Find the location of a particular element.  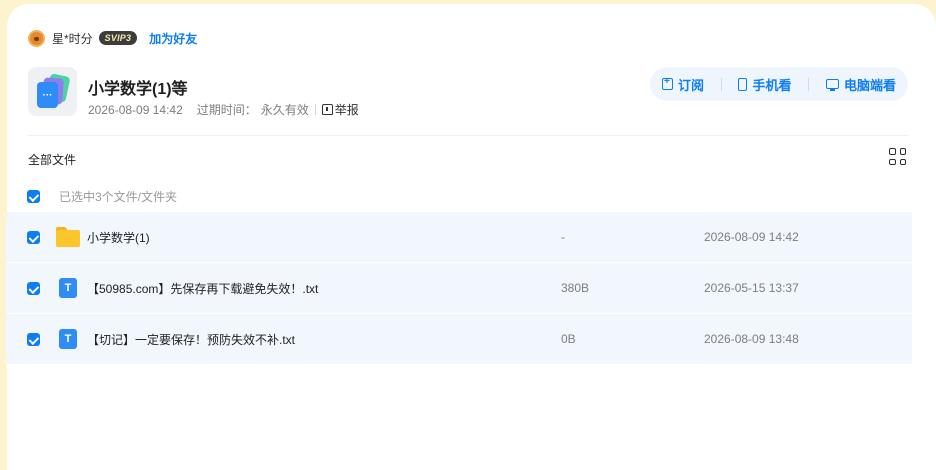

subscribe-button: 订阅 is located at coordinates (683, 84).